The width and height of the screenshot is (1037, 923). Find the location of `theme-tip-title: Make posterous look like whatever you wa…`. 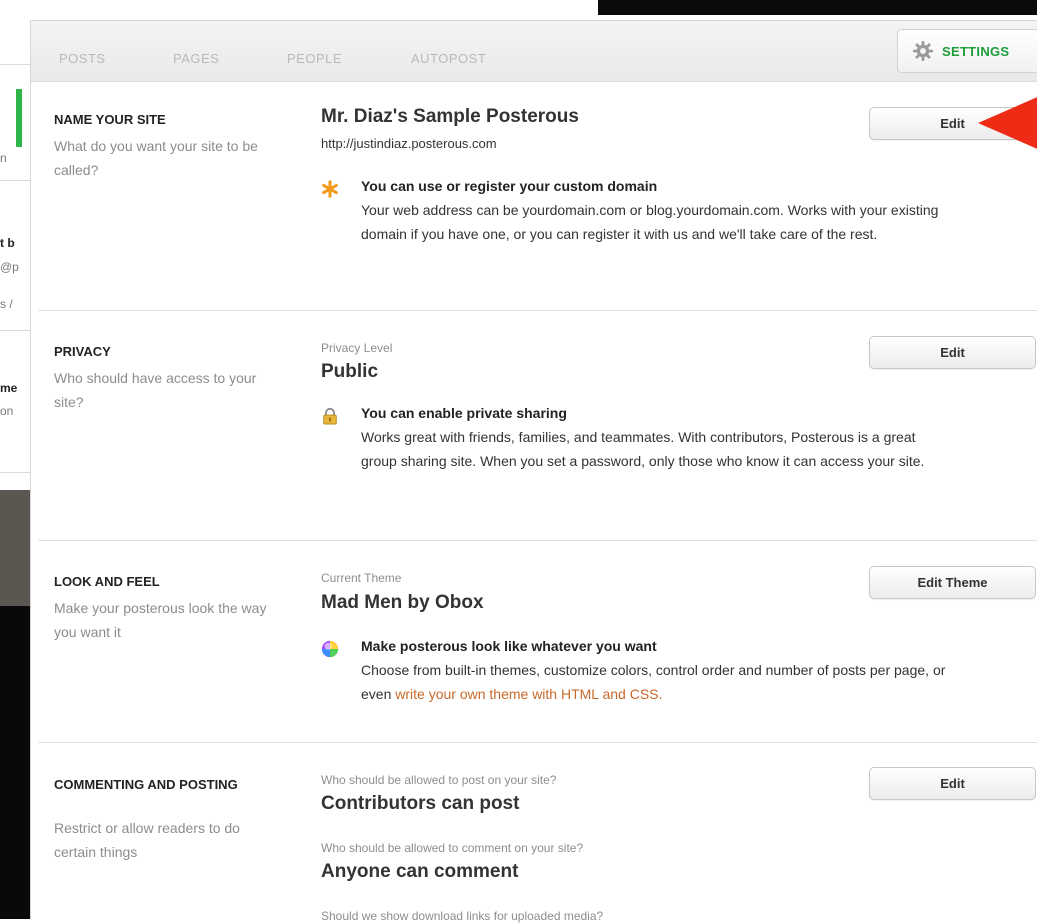

theme-tip-title: Make posterous look like whatever you wa… is located at coordinates (509, 646).